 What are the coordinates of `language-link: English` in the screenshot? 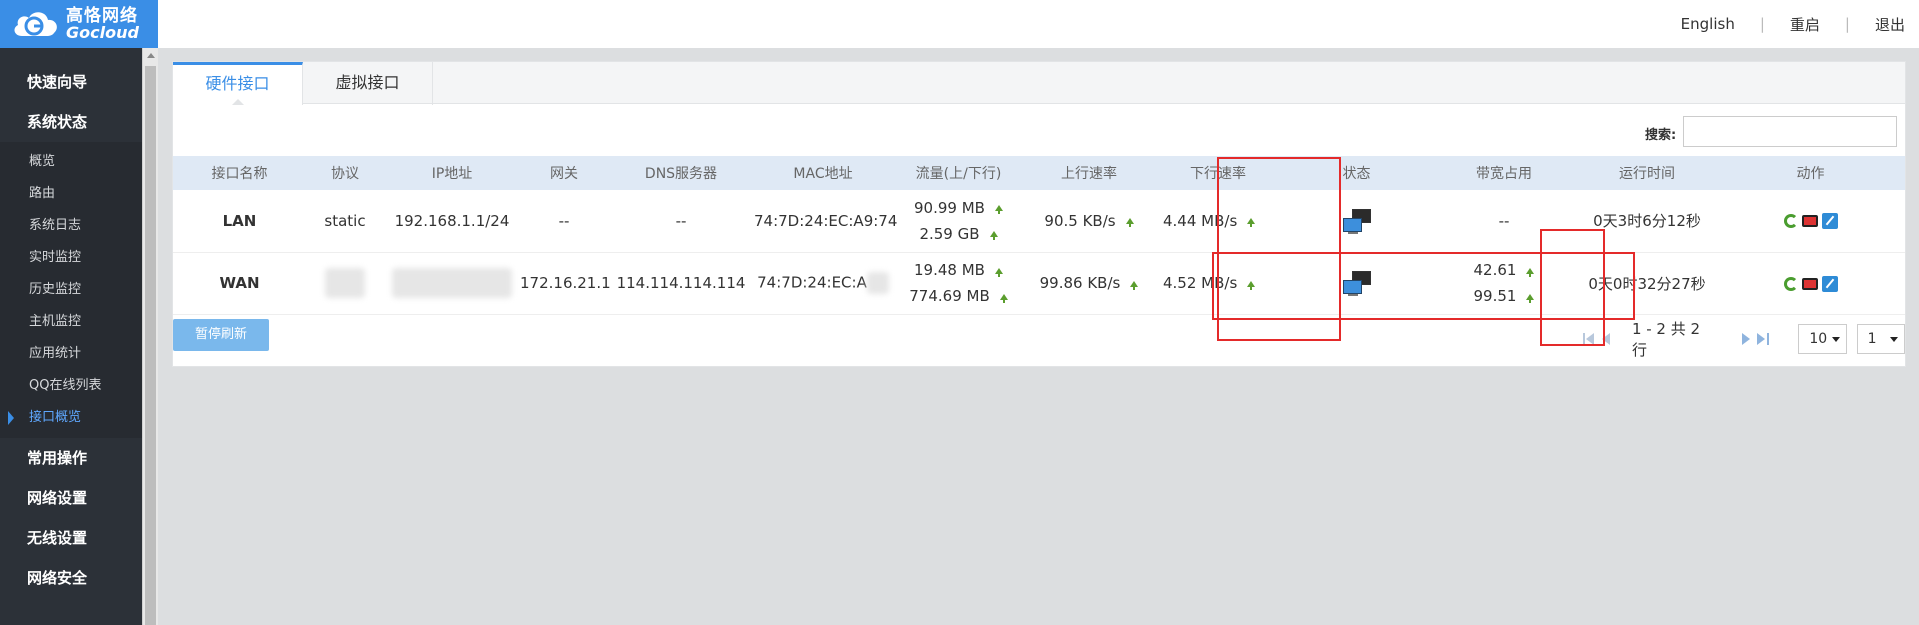 It's located at (1708, 24).